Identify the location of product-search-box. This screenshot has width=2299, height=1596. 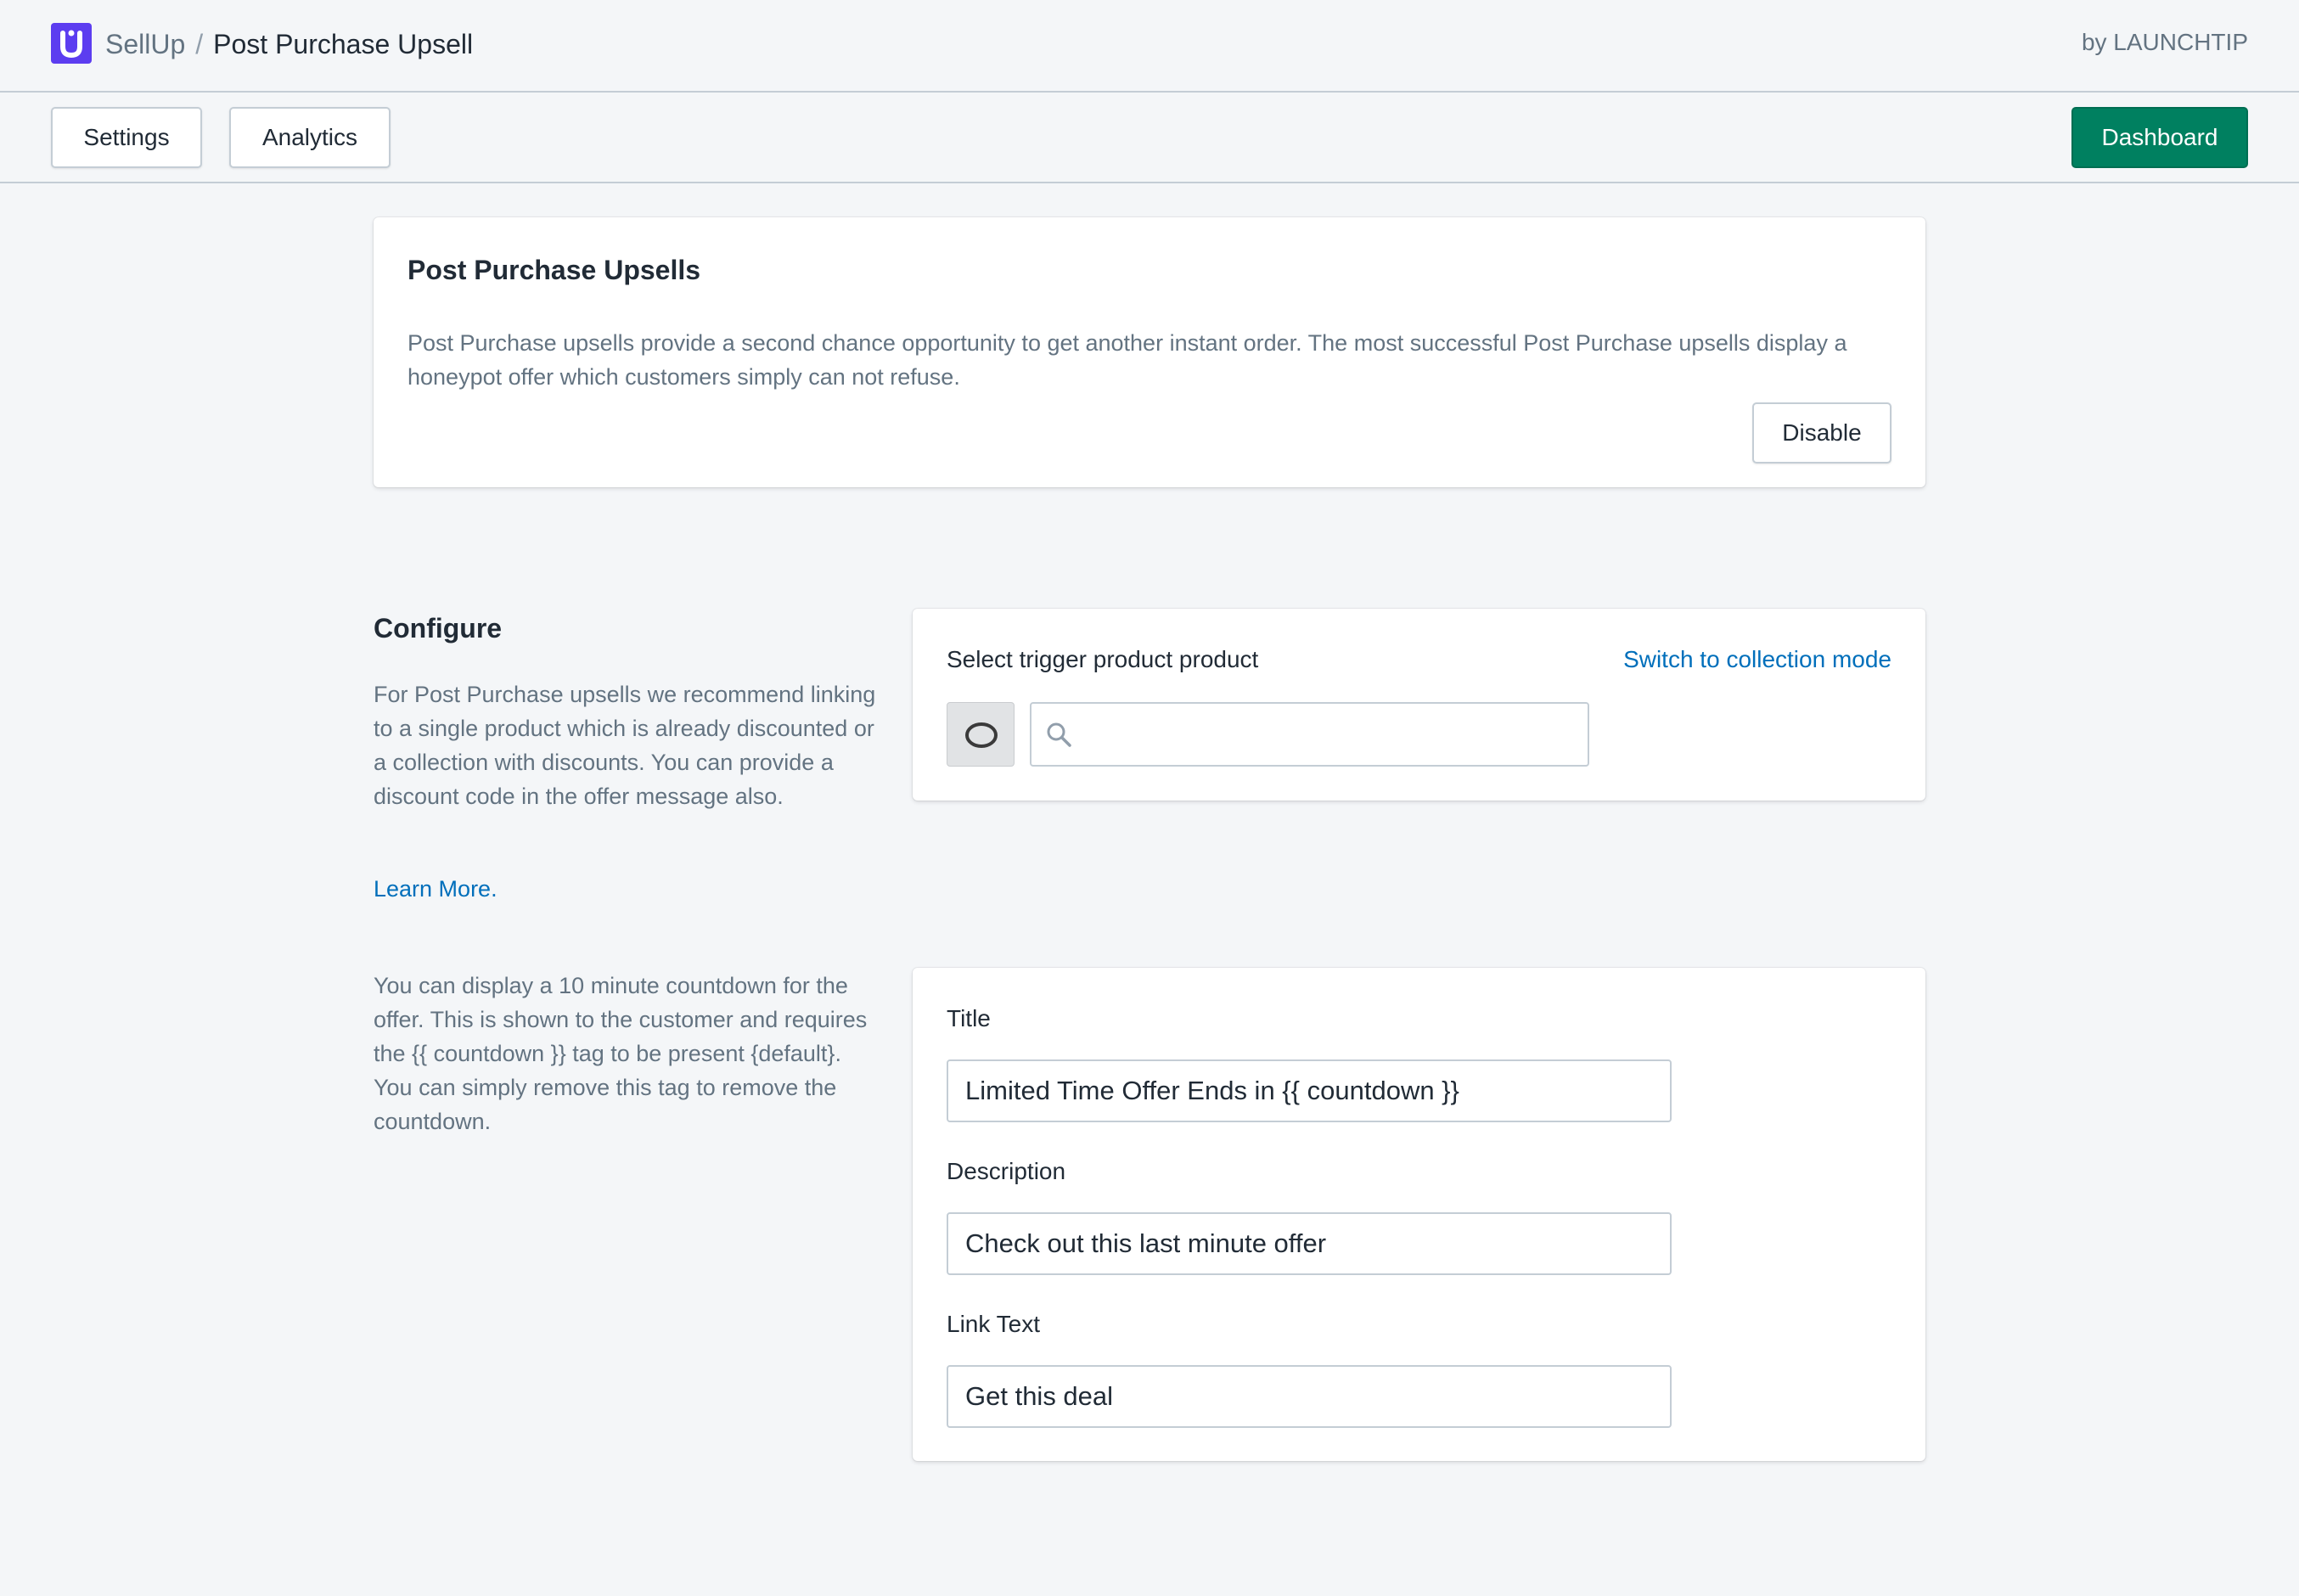
(1310, 734).